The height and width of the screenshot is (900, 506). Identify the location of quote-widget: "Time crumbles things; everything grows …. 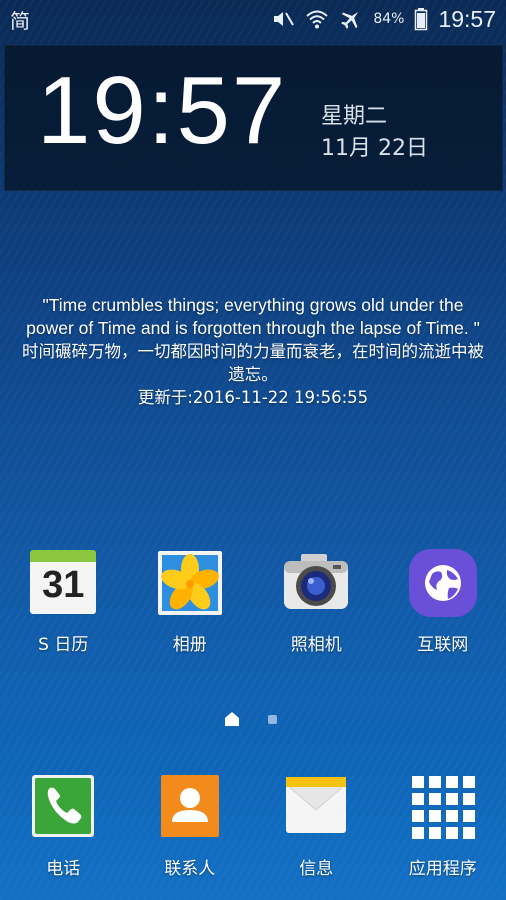
(253, 351).